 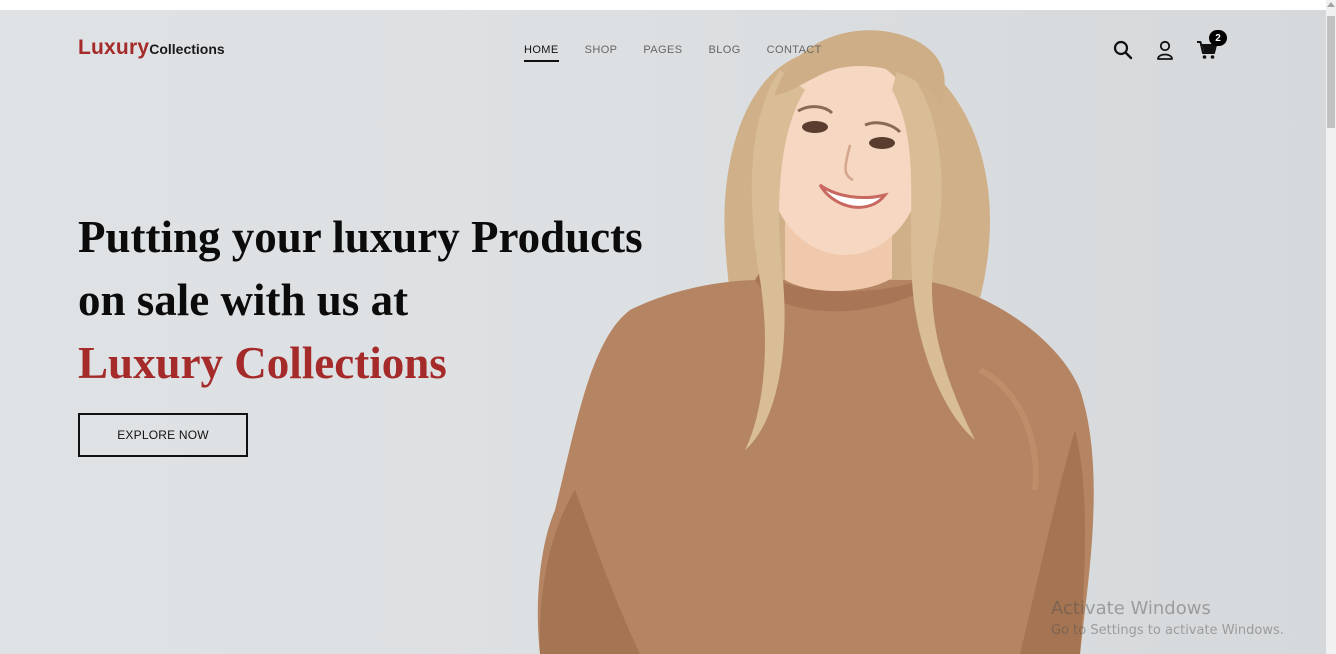 What do you see at coordinates (724, 53) in the screenshot?
I see `nav-item-blog: BLOG` at bounding box center [724, 53].